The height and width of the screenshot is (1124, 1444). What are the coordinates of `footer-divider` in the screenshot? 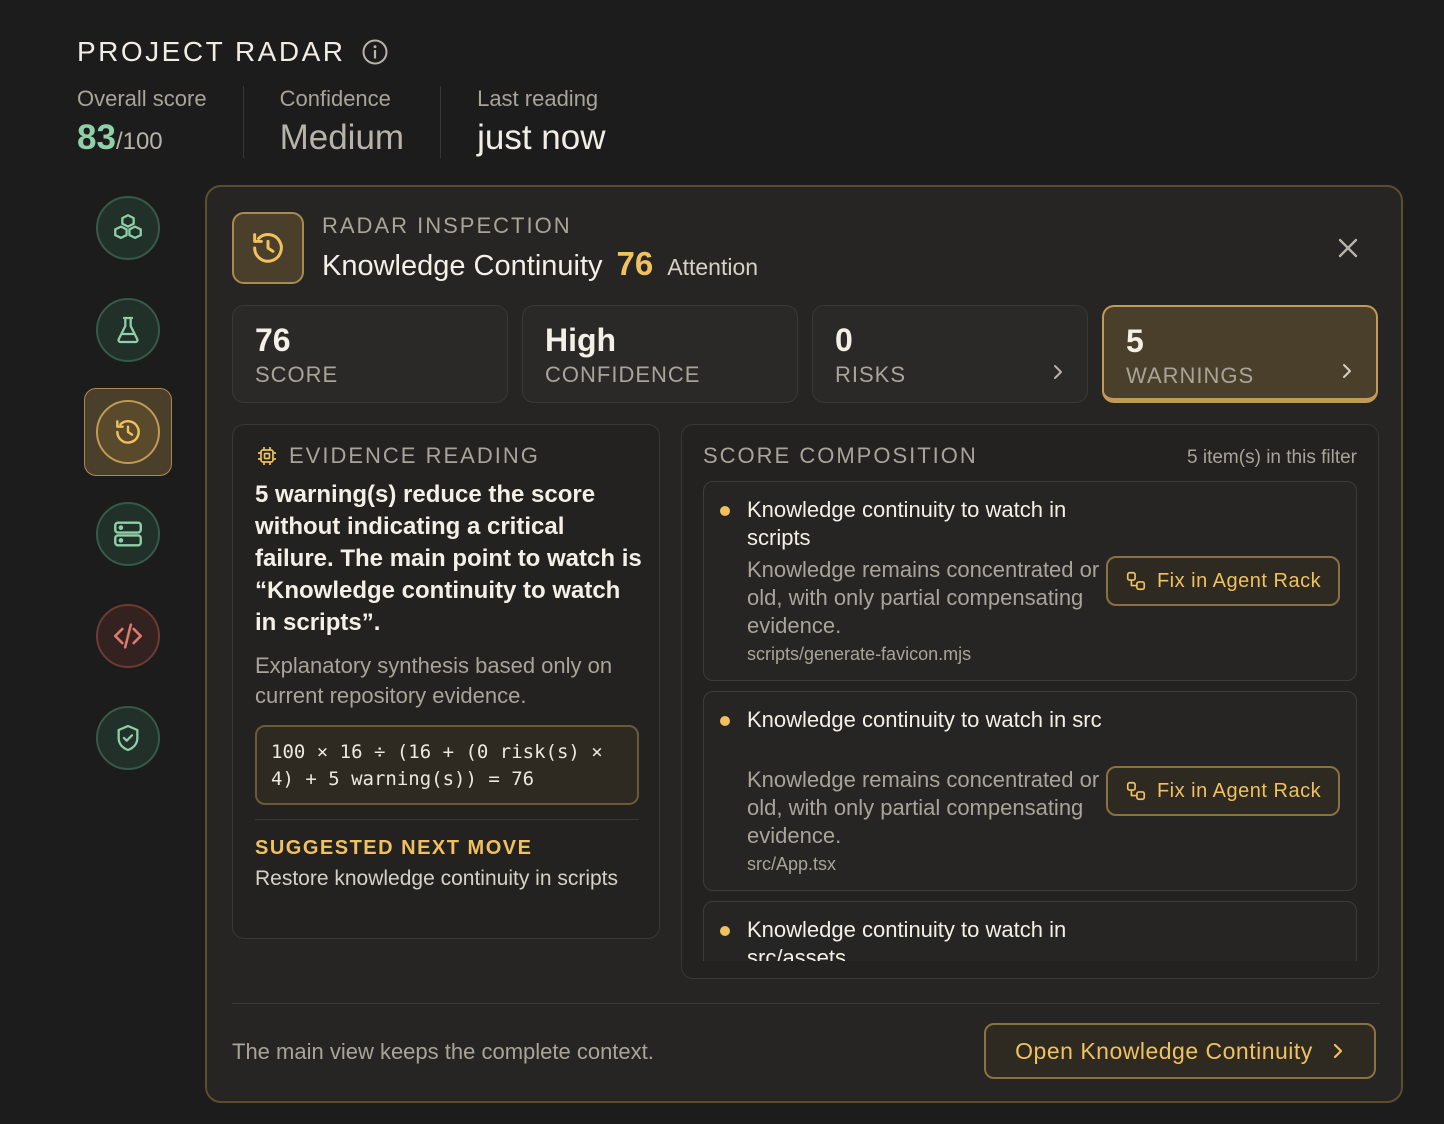 It's located at (806, 1003).